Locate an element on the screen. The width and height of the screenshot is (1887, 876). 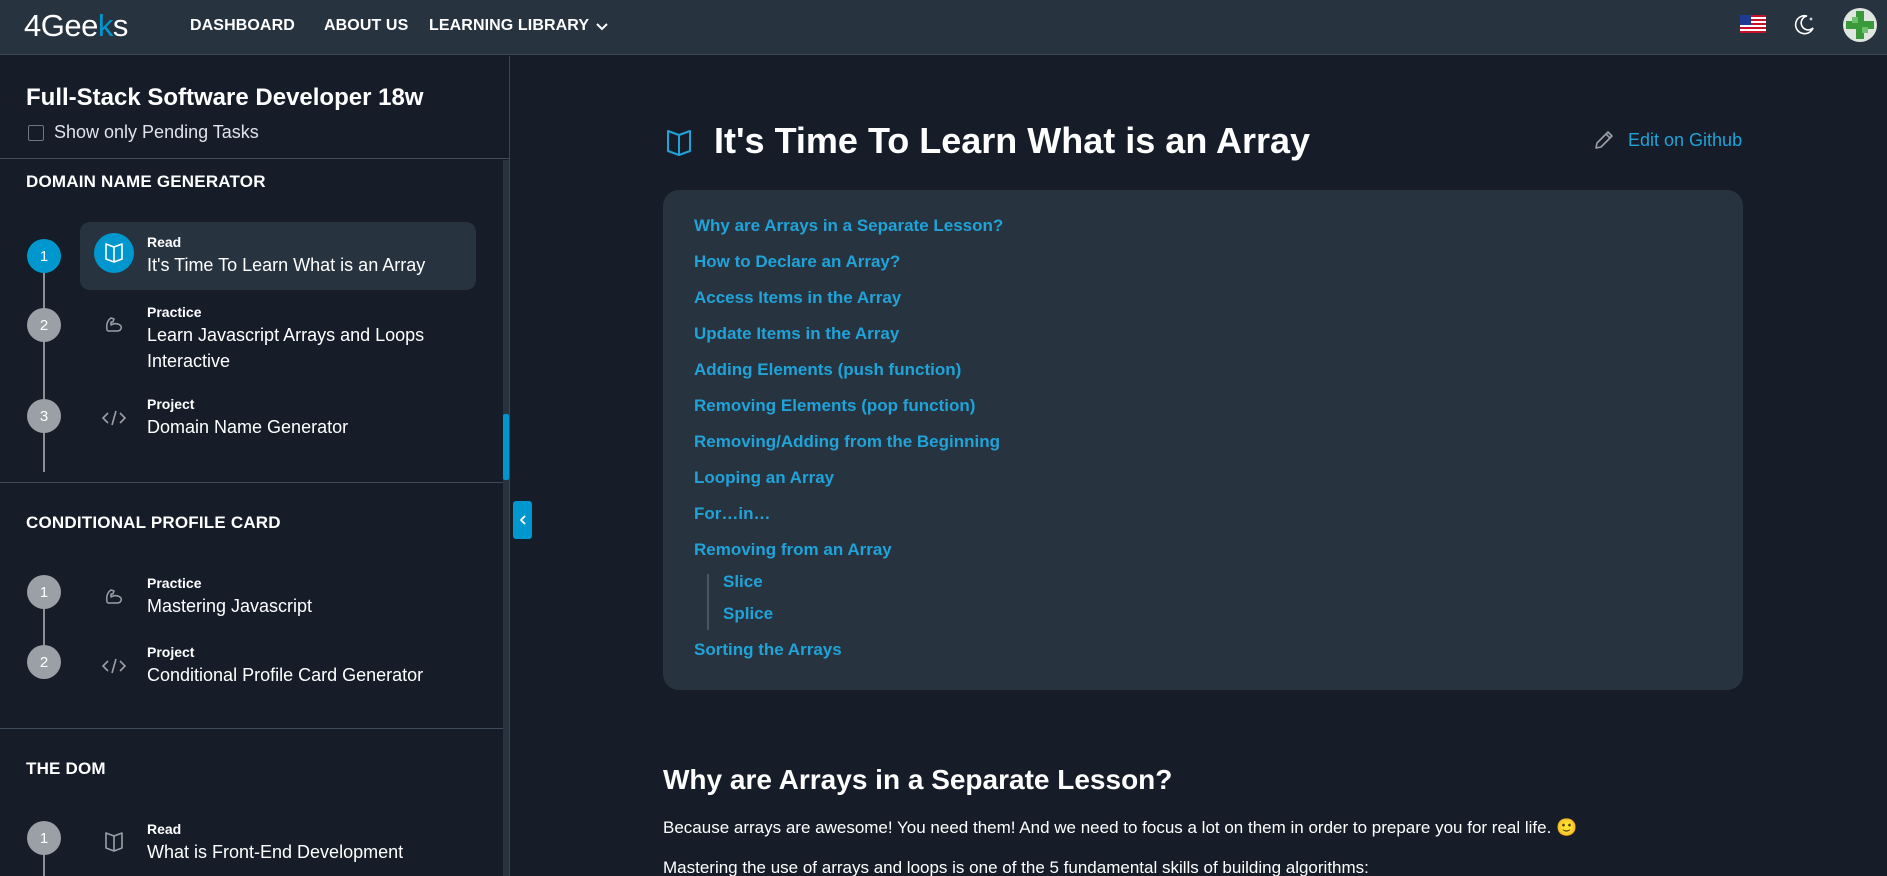
nav-dashboard: DASHBOARD is located at coordinates (242, 26).